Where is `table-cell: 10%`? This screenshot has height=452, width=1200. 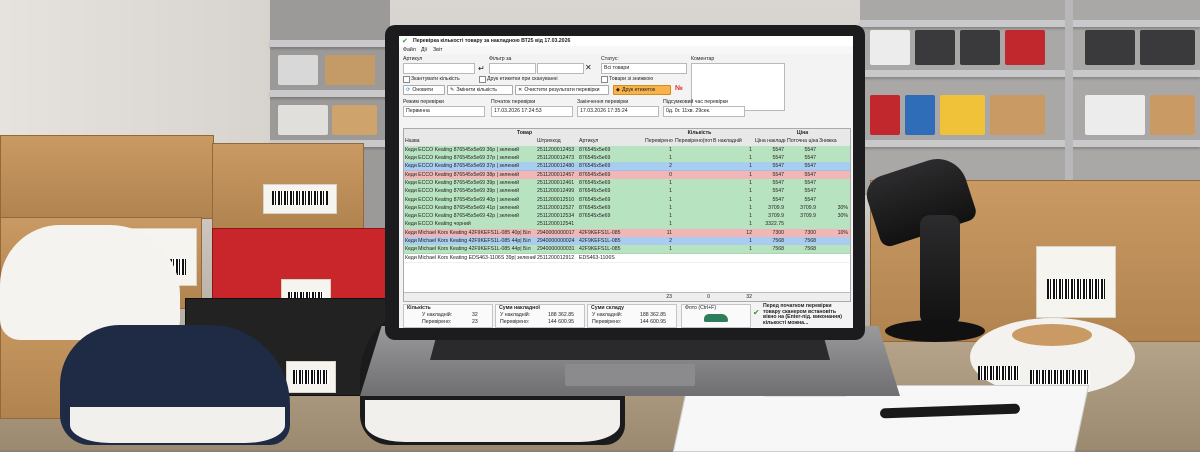
table-cell: 10% is located at coordinates (842, 232).